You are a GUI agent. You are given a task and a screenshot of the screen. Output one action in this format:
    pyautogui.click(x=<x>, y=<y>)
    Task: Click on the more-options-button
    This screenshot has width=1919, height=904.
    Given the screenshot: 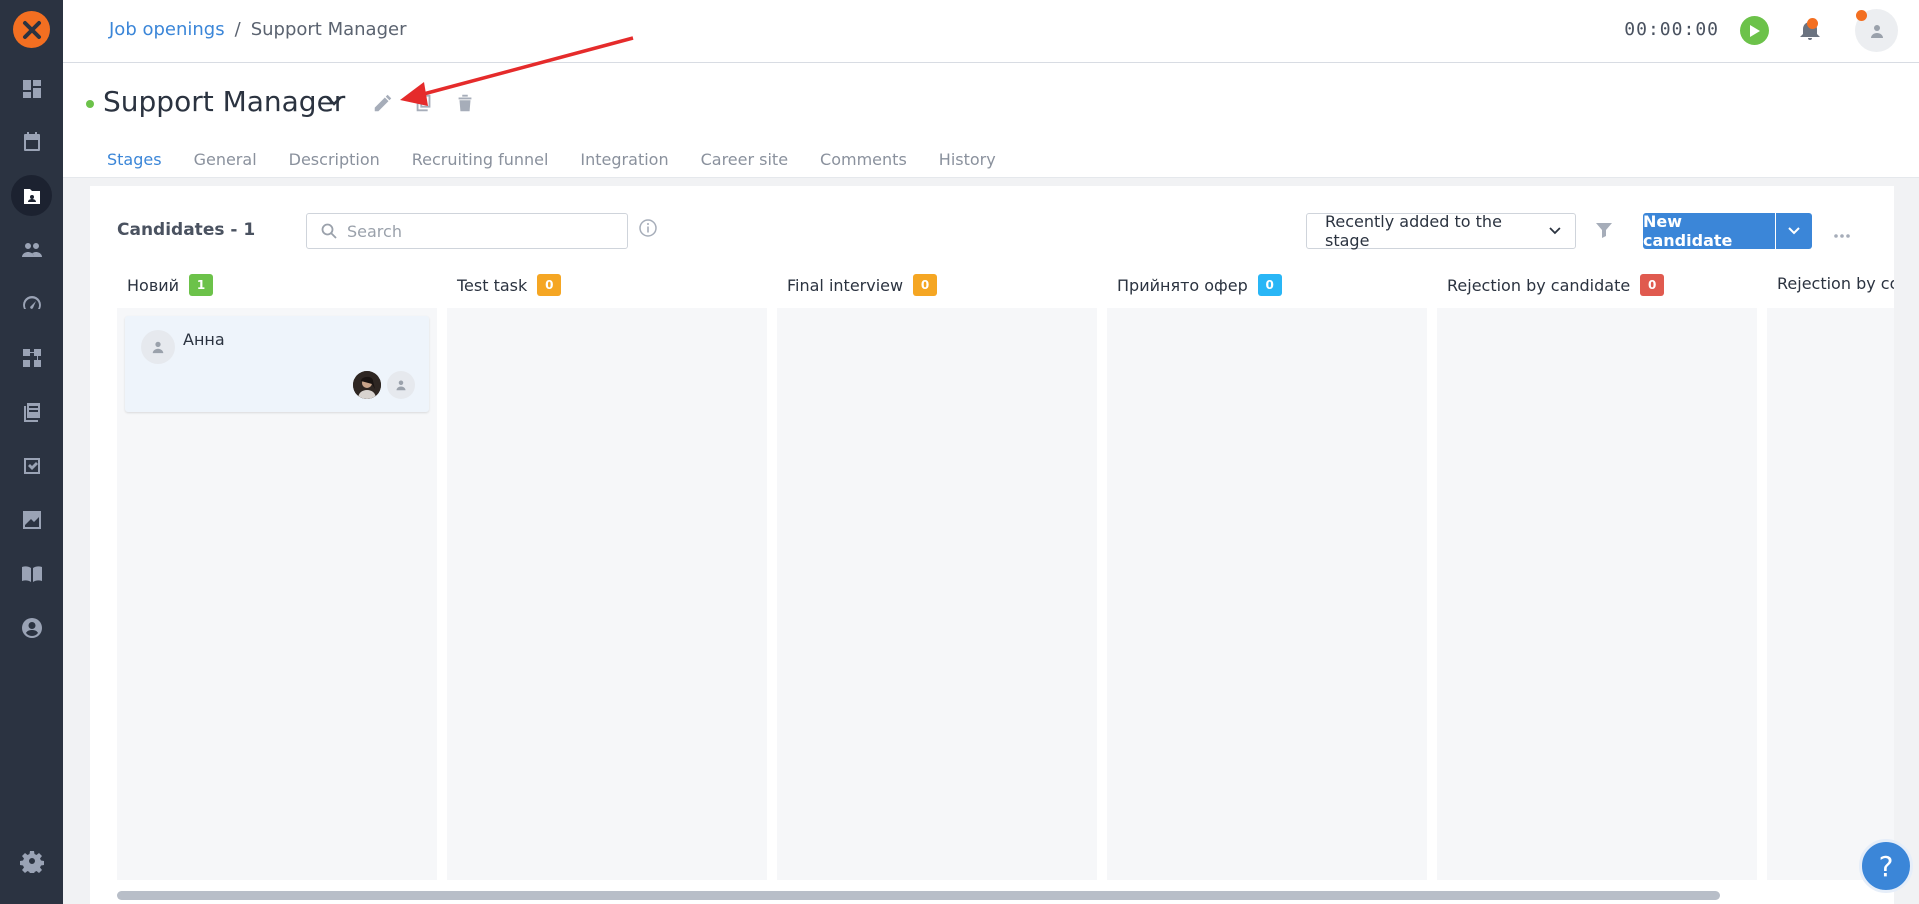 What is the action you would take?
    pyautogui.click(x=1842, y=232)
    